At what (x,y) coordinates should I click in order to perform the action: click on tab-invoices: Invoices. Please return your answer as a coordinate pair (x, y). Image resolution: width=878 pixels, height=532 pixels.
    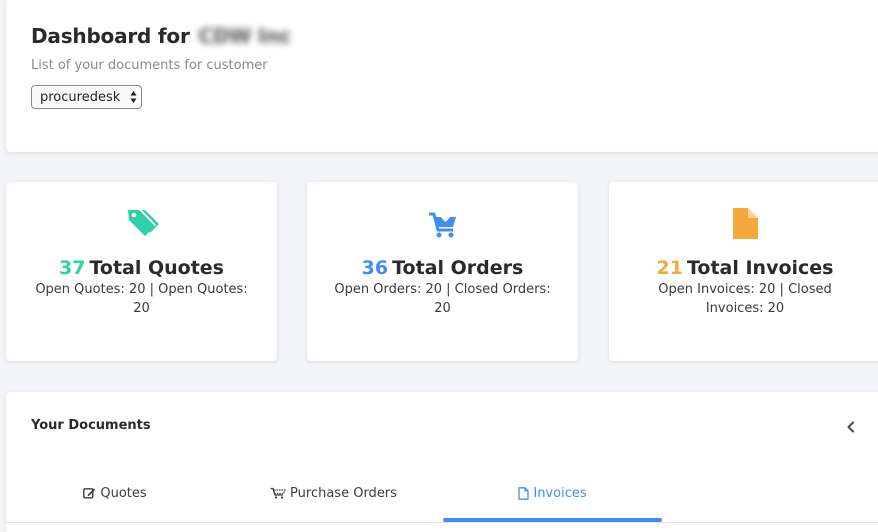
    Looking at the image, I should click on (552, 493).